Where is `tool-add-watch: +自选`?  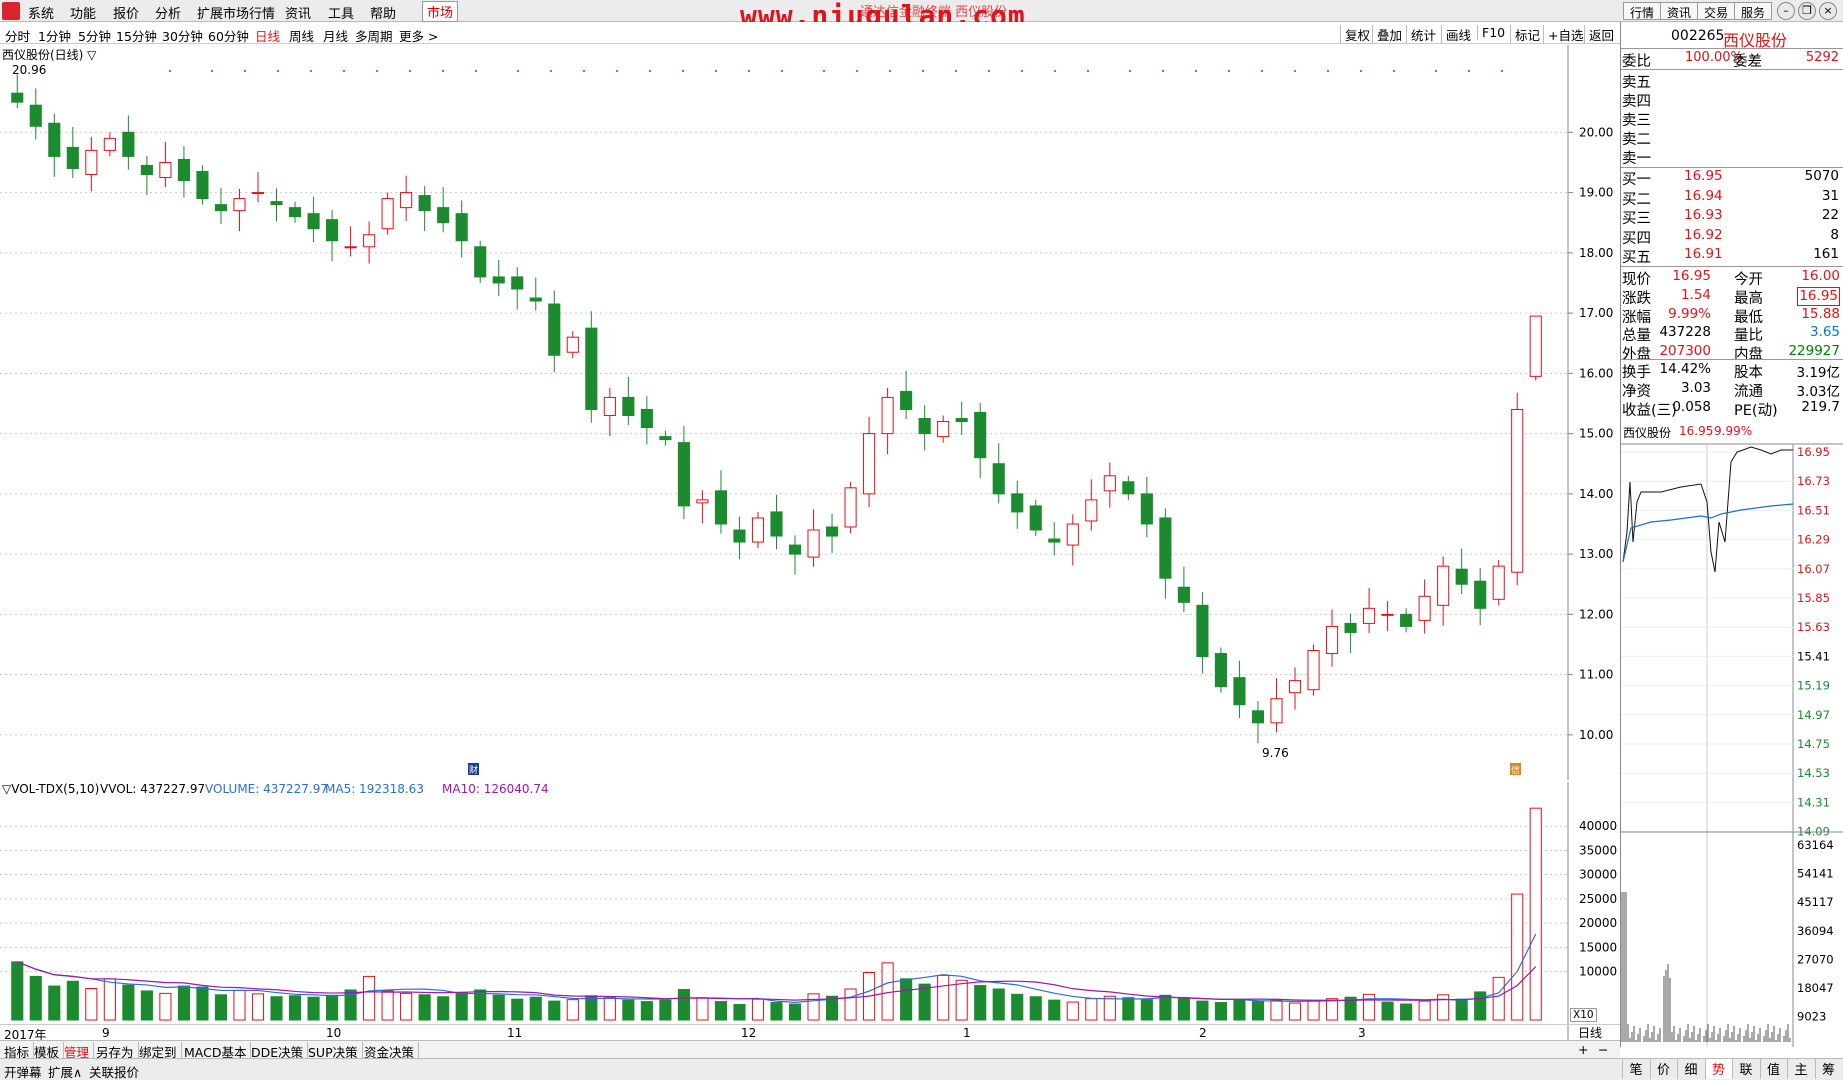
tool-add-watch: +自选 is located at coordinates (1563, 34).